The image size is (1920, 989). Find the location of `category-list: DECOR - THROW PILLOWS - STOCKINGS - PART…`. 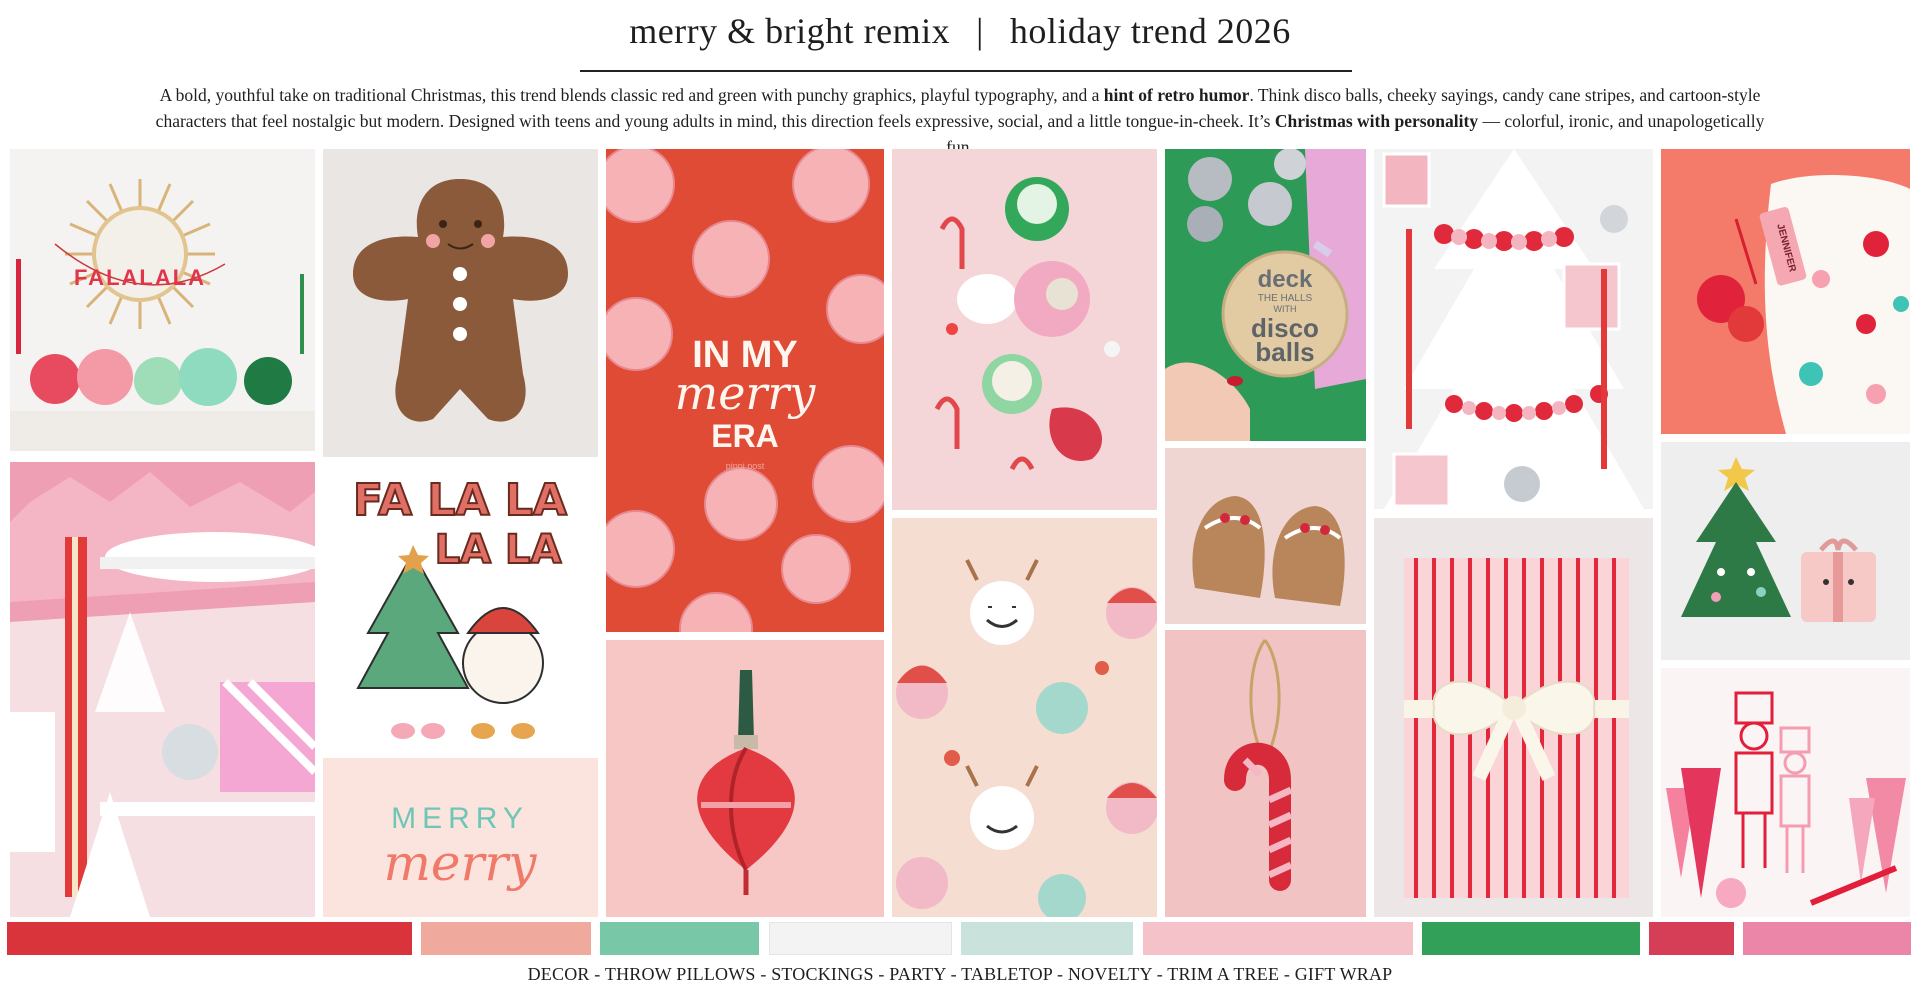

category-list: DECOR - THROW PILLOWS - STOCKINGS - PART… is located at coordinates (960, 974).